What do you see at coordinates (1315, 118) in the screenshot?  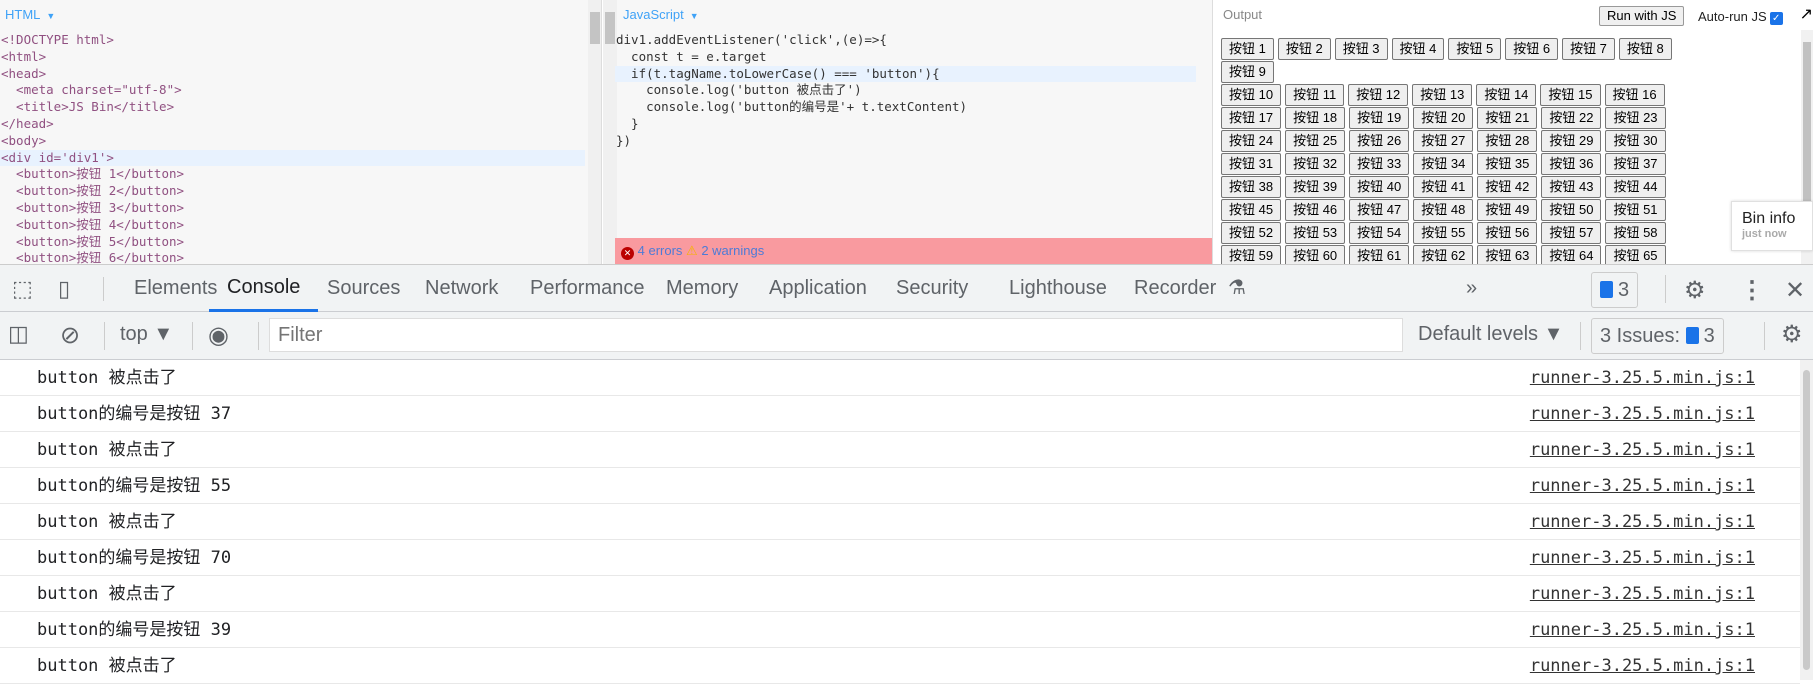 I see `output-button: 按钮 18` at bounding box center [1315, 118].